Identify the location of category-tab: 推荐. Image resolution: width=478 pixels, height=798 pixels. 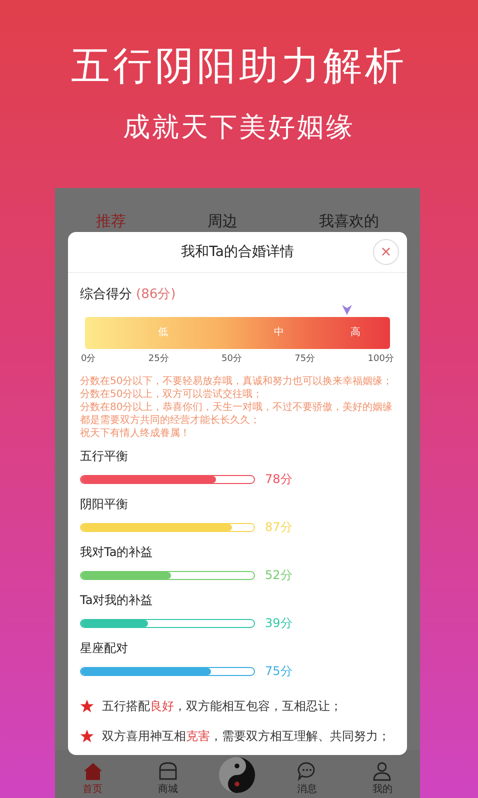
(111, 221).